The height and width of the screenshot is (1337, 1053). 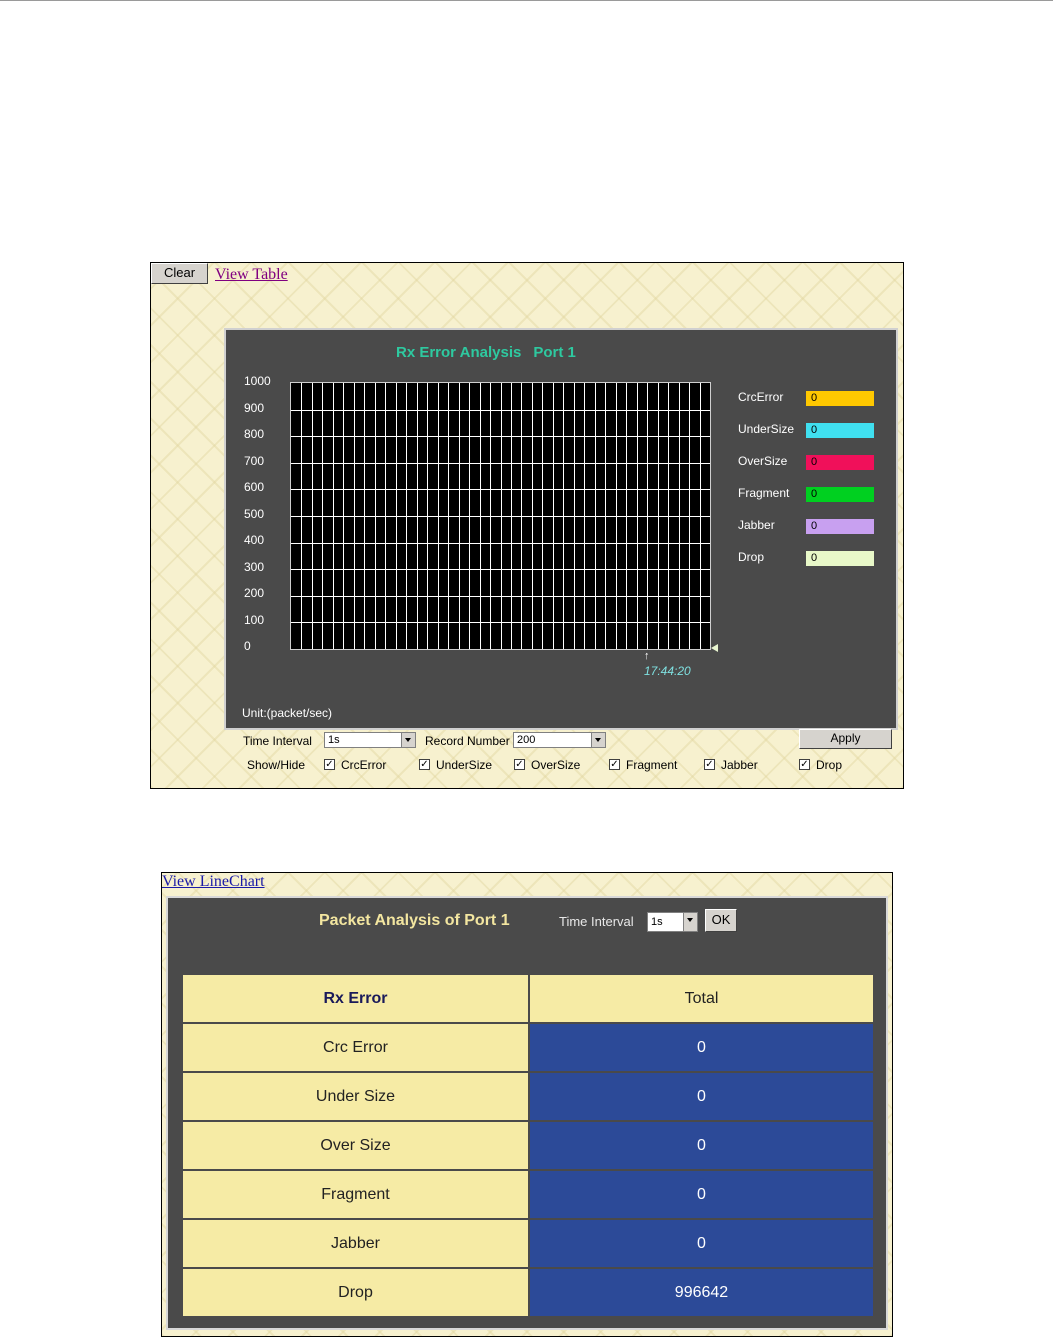 I want to click on table-row: Under Size 0, so click(x=528, y=1096).